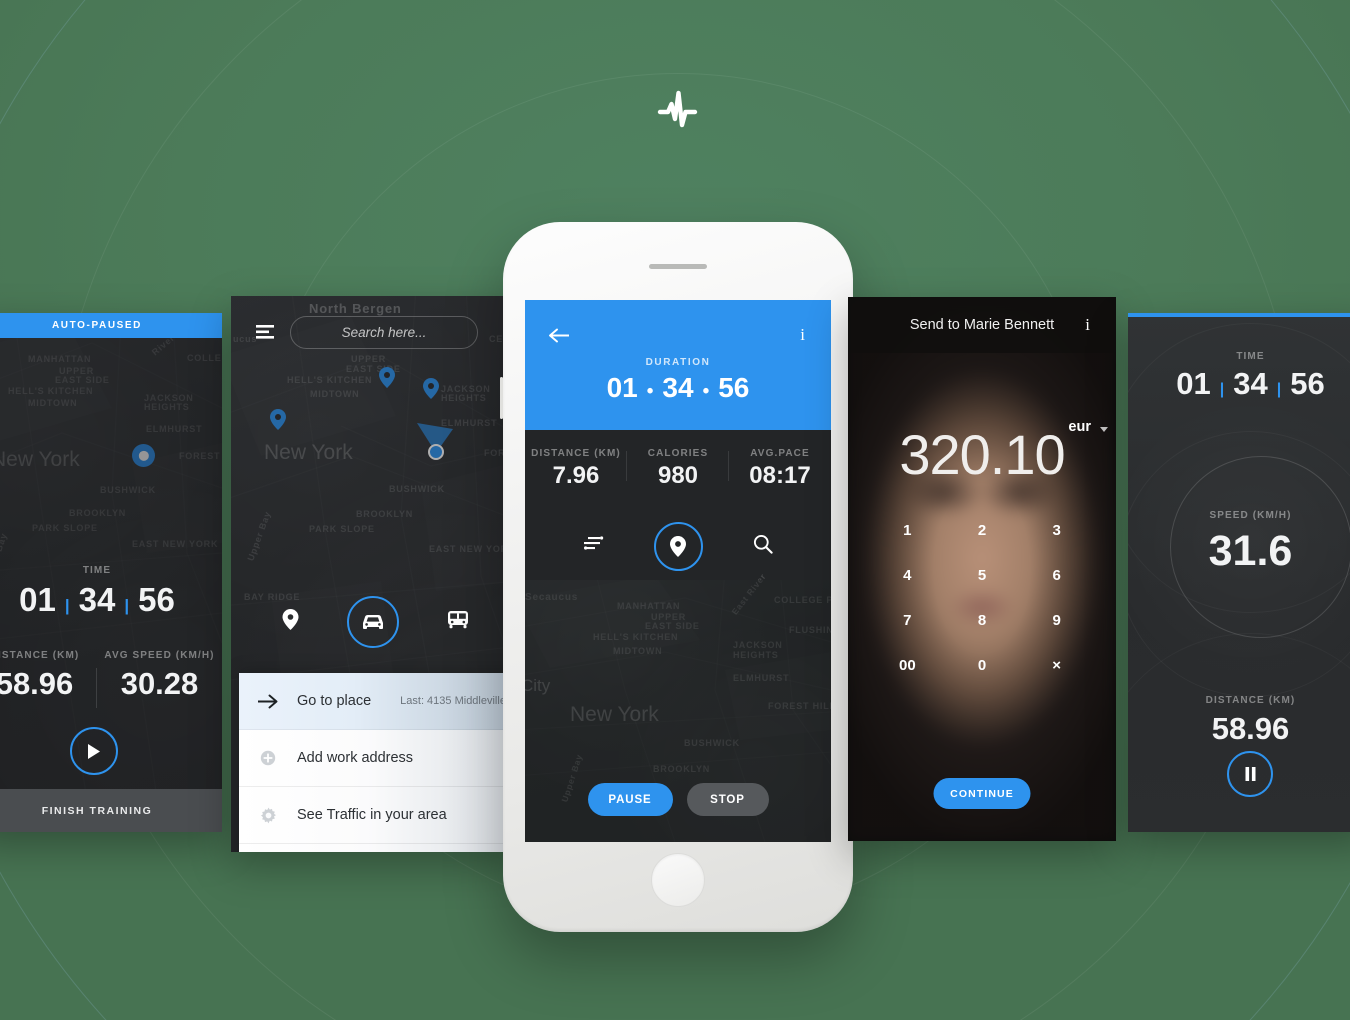 Image resolution: width=1350 pixels, height=1020 pixels. I want to click on key-0: 0, so click(982, 665).